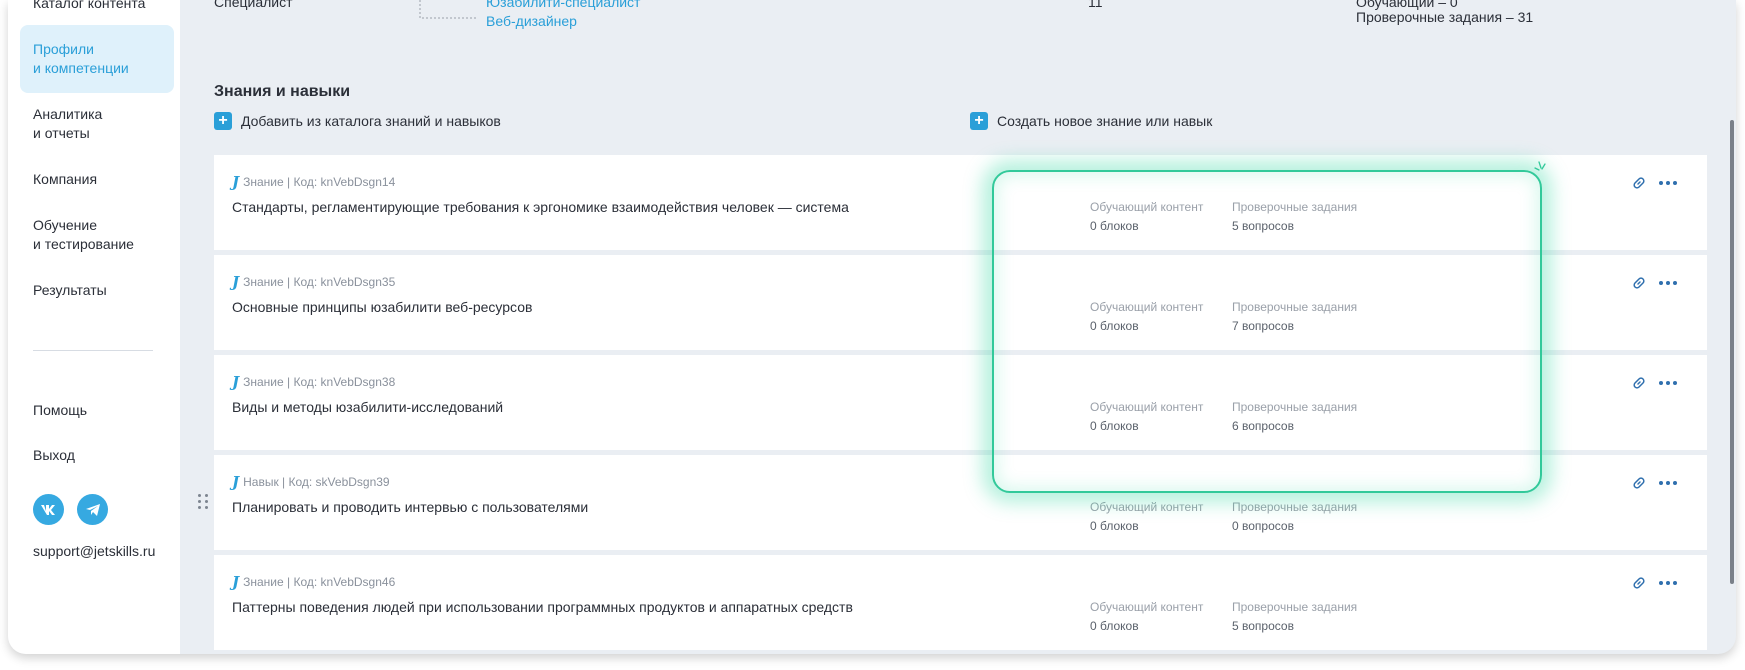  I want to click on skill-type-icon: J, so click(236, 482).